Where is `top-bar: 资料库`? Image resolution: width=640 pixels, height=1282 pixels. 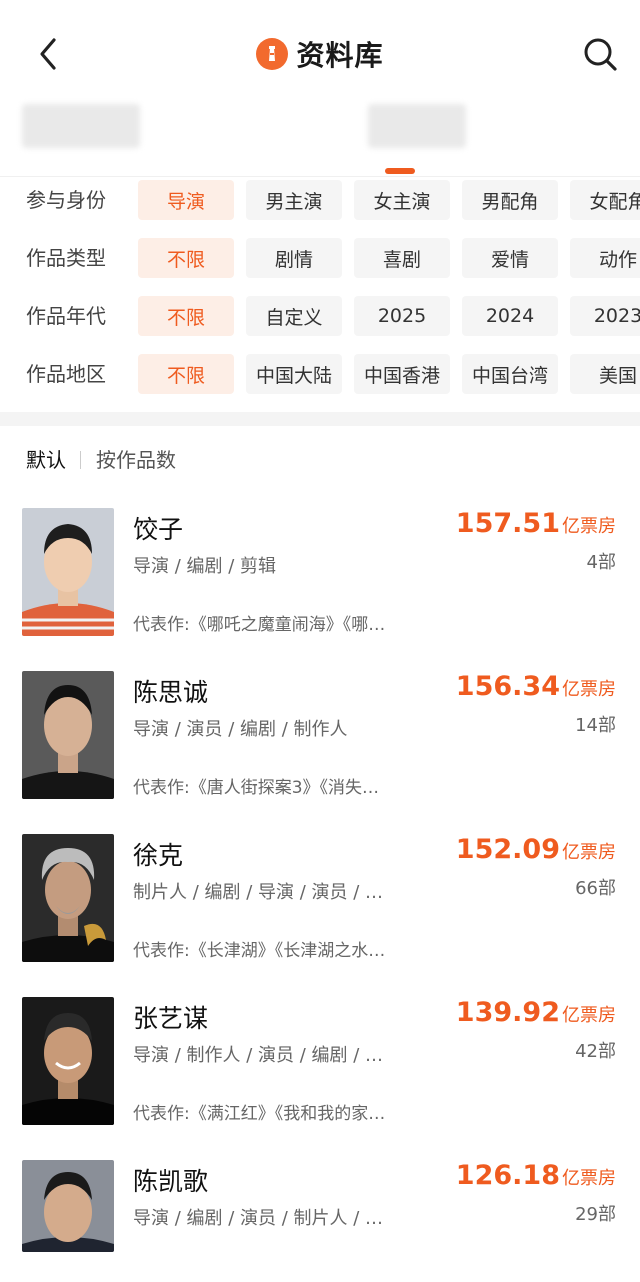
top-bar: 资料库 is located at coordinates (320, 52).